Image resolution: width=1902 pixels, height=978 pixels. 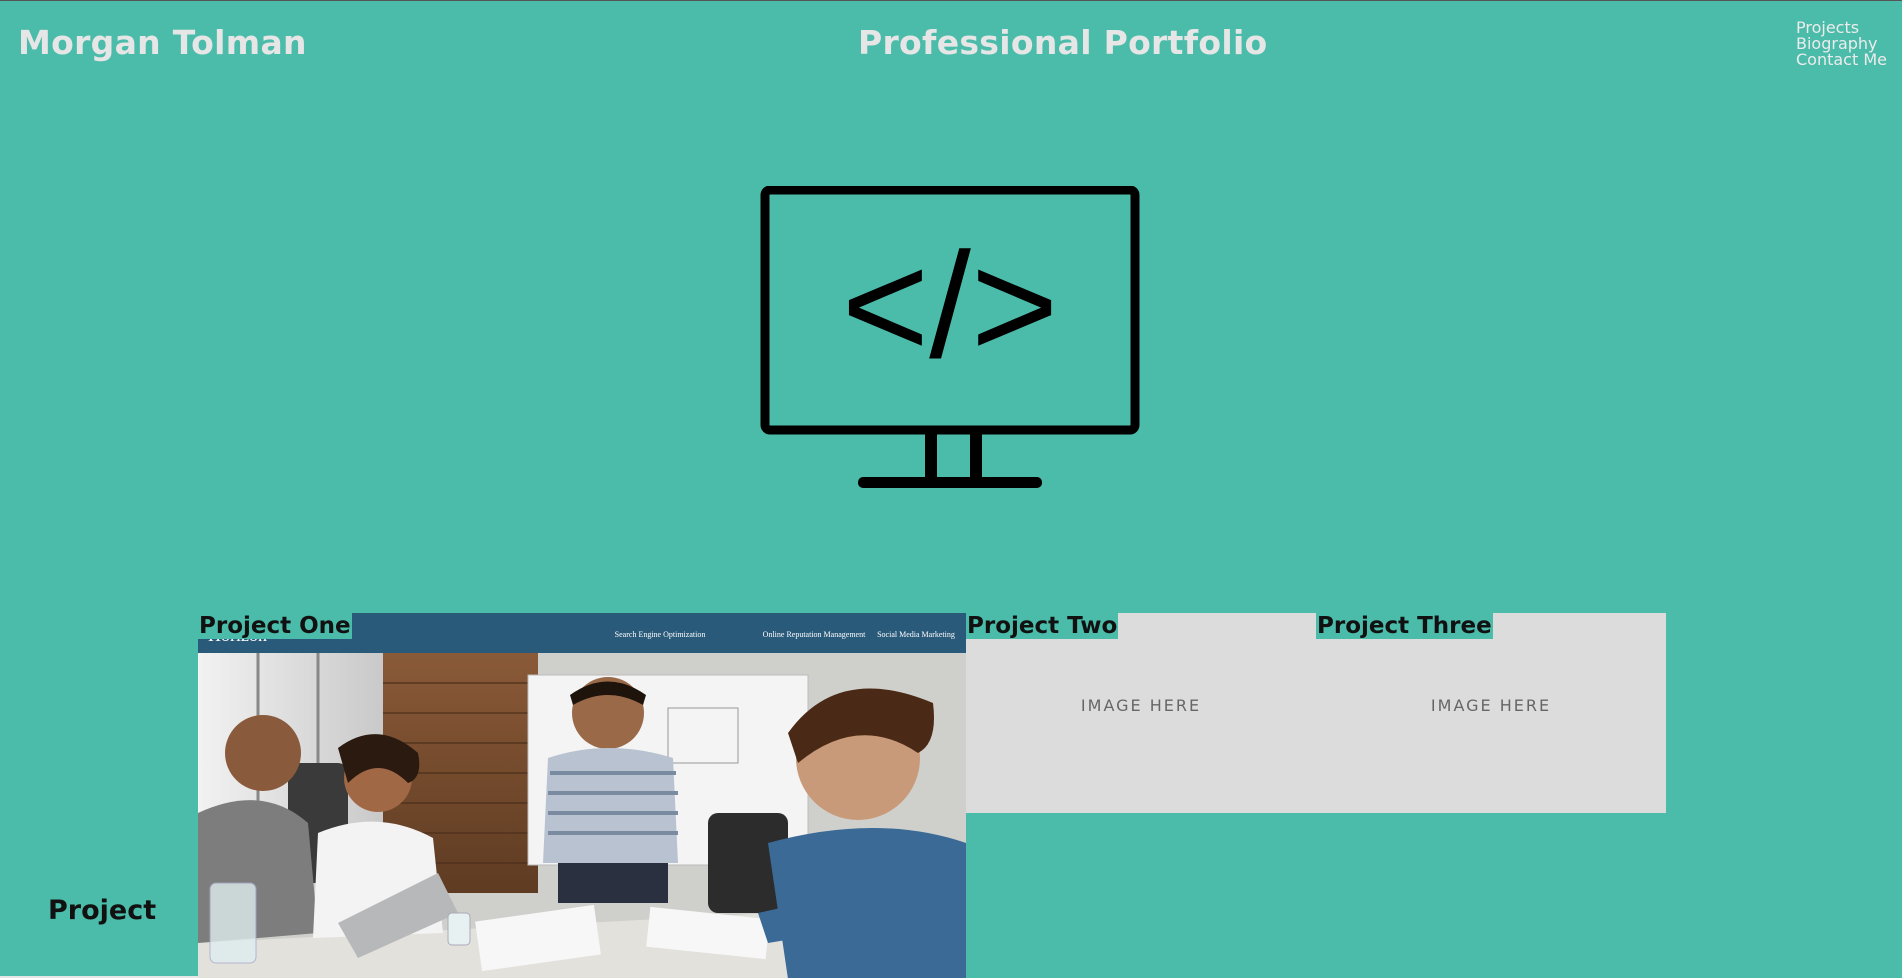 I want to click on project-two-card: Project Two IMAGE HERE, so click(x=1141, y=713).